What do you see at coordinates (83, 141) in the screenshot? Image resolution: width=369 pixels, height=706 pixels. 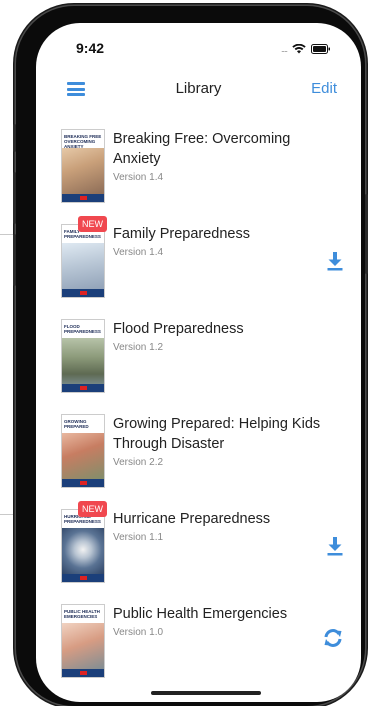 I see `cover-title: BREAKING FREE OVERCOMING ANXIETY` at bounding box center [83, 141].